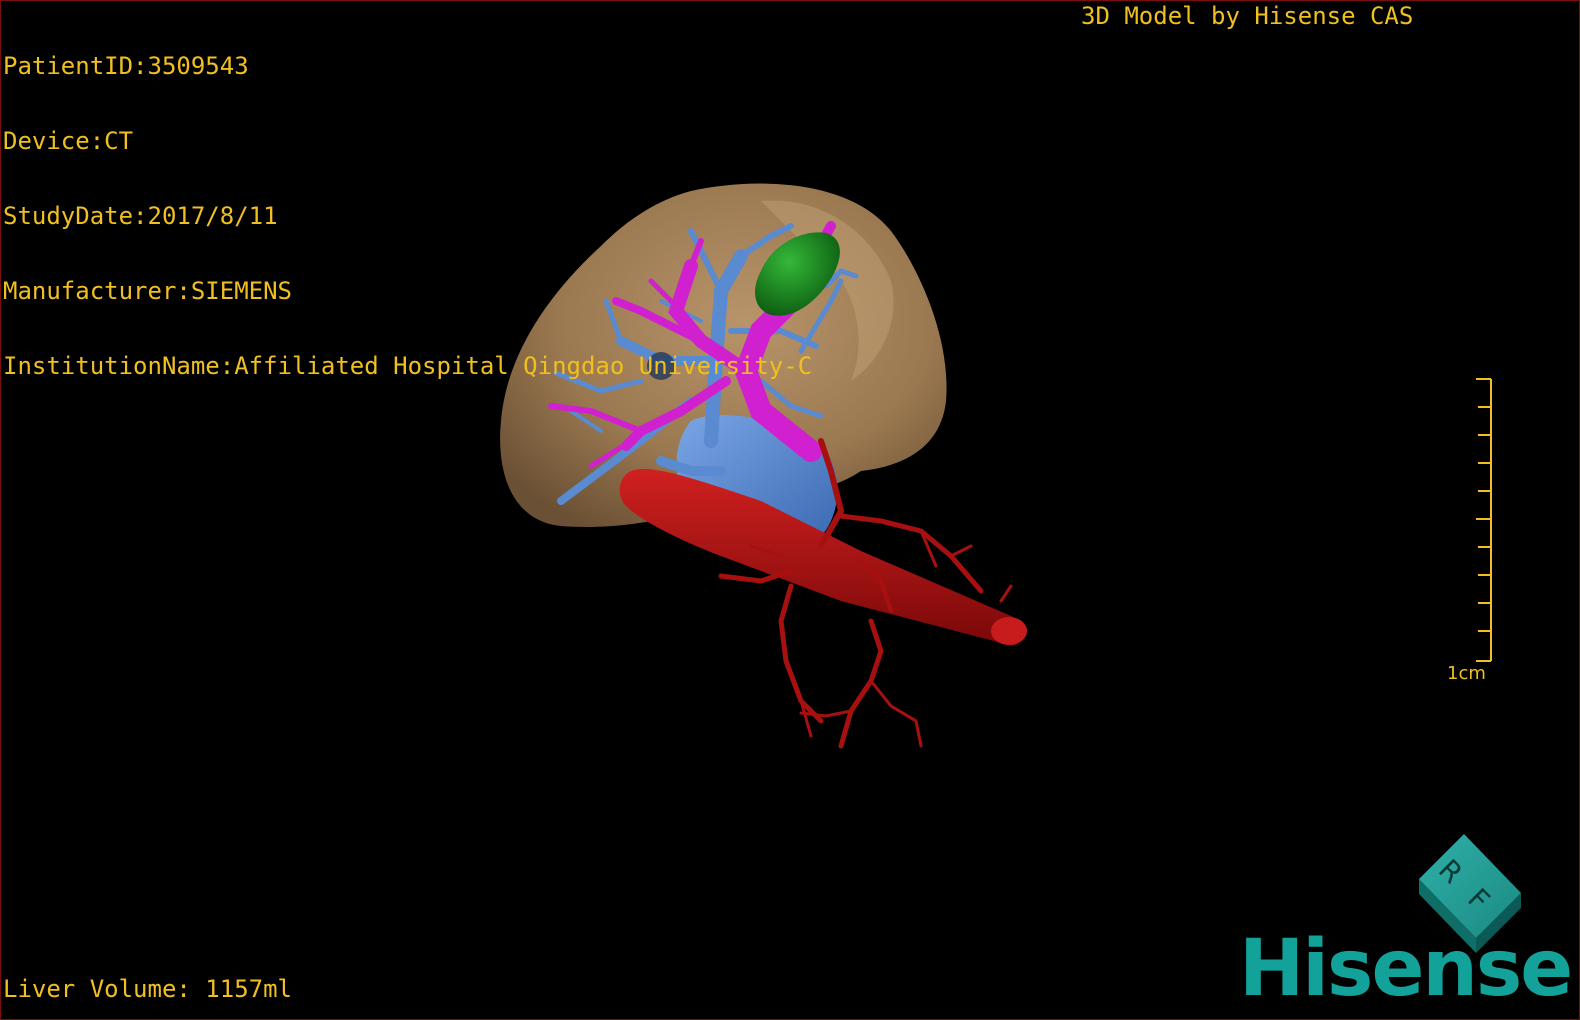 Image resolution: width=1580 pixels, height=1020 pixels. What do you see at coordinates (147, 989) in the screenshot?
I see `liver-volume-text: Liver Volume: 1157ml` at bounding box center [147, 989].